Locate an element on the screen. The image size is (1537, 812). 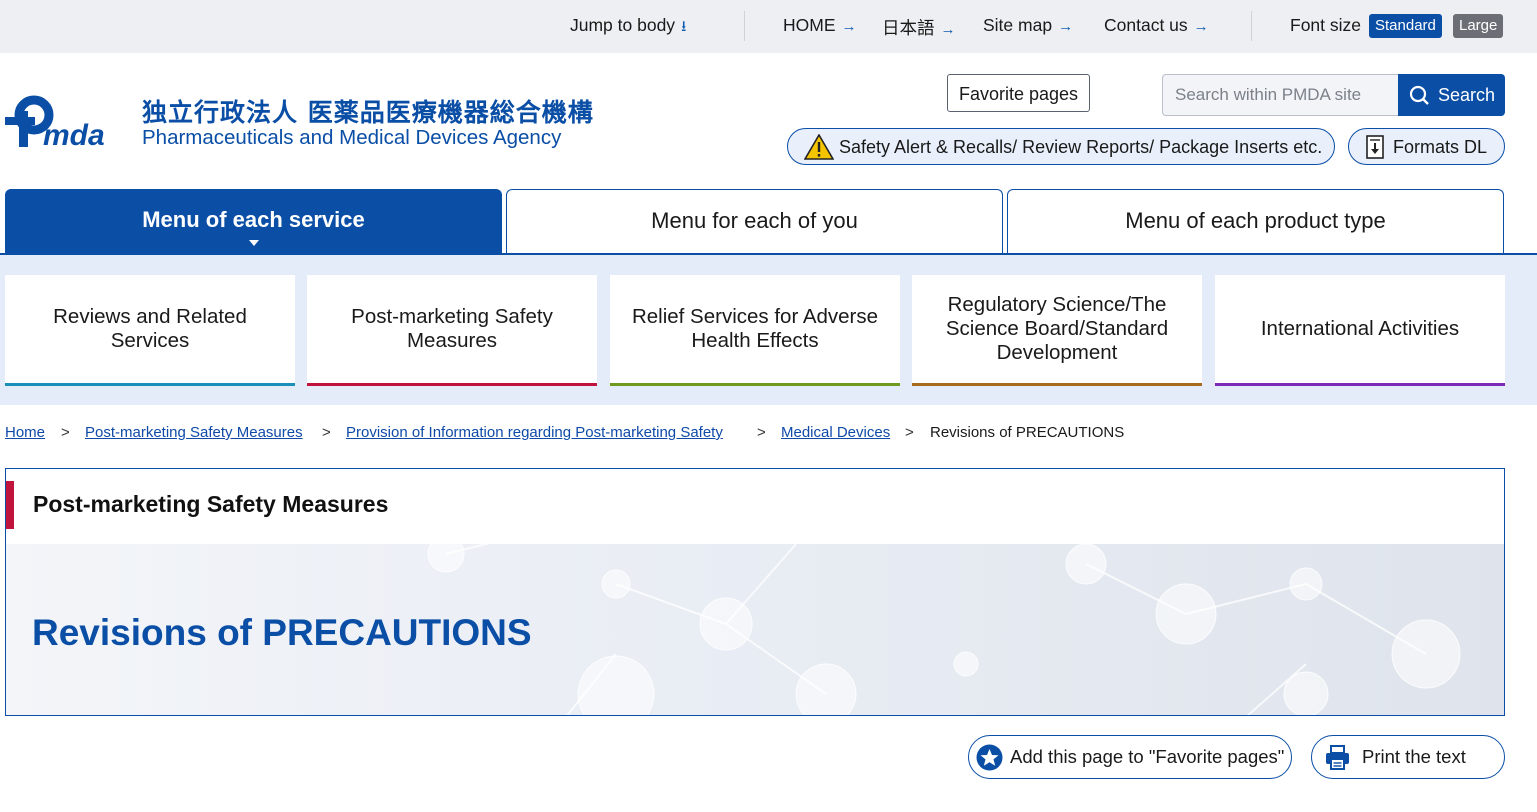
category-accent-bar is located at coordinates (10, 505).